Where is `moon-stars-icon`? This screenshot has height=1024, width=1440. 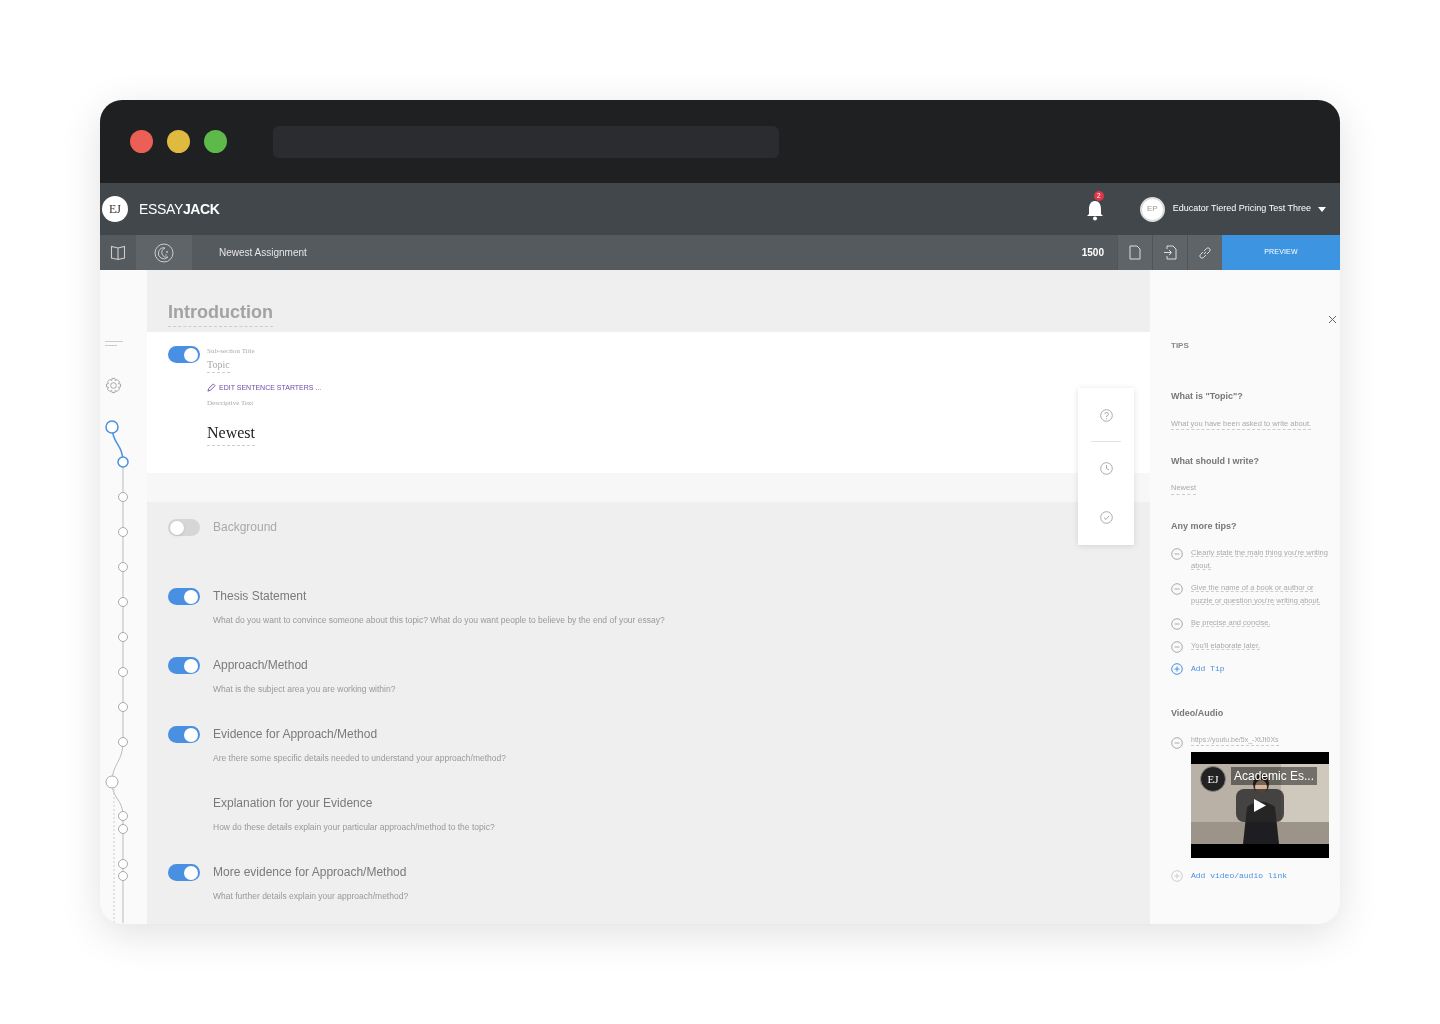
moon-stars-icon is located at coordinates (164, 252).